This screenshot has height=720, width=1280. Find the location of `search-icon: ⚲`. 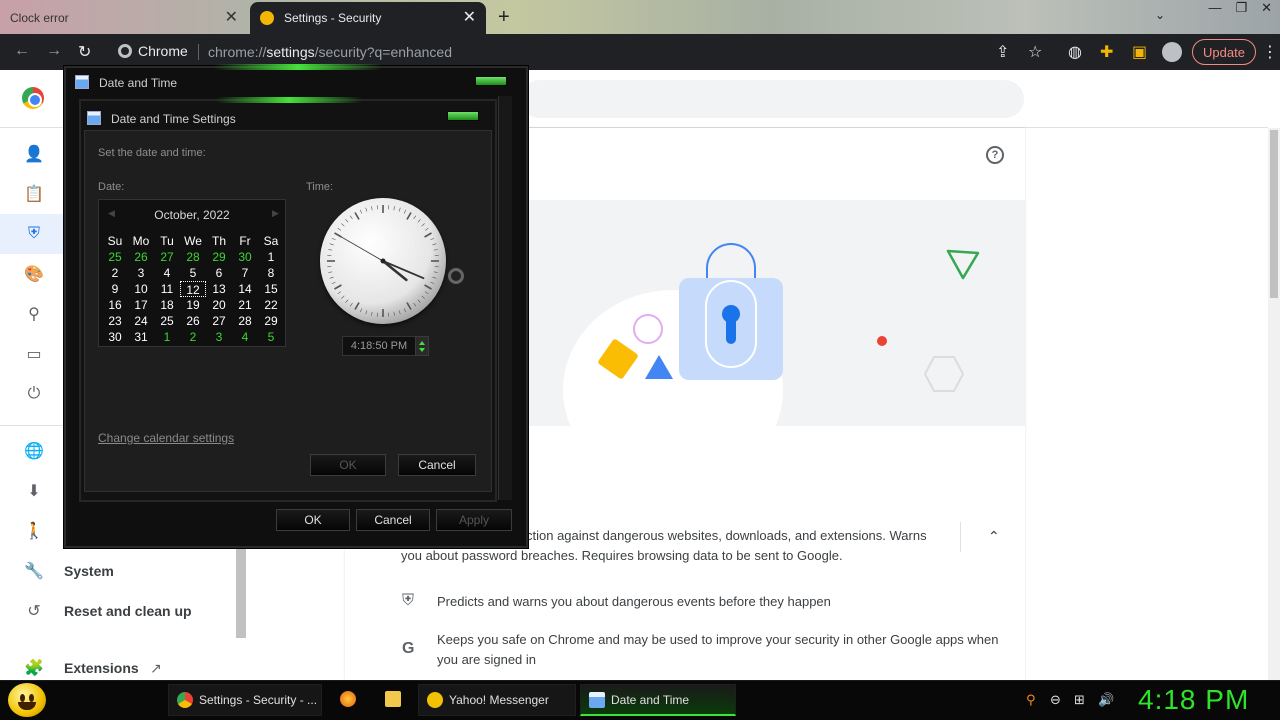

search-icon: ⚲ is located at coordinates (1031, 700).